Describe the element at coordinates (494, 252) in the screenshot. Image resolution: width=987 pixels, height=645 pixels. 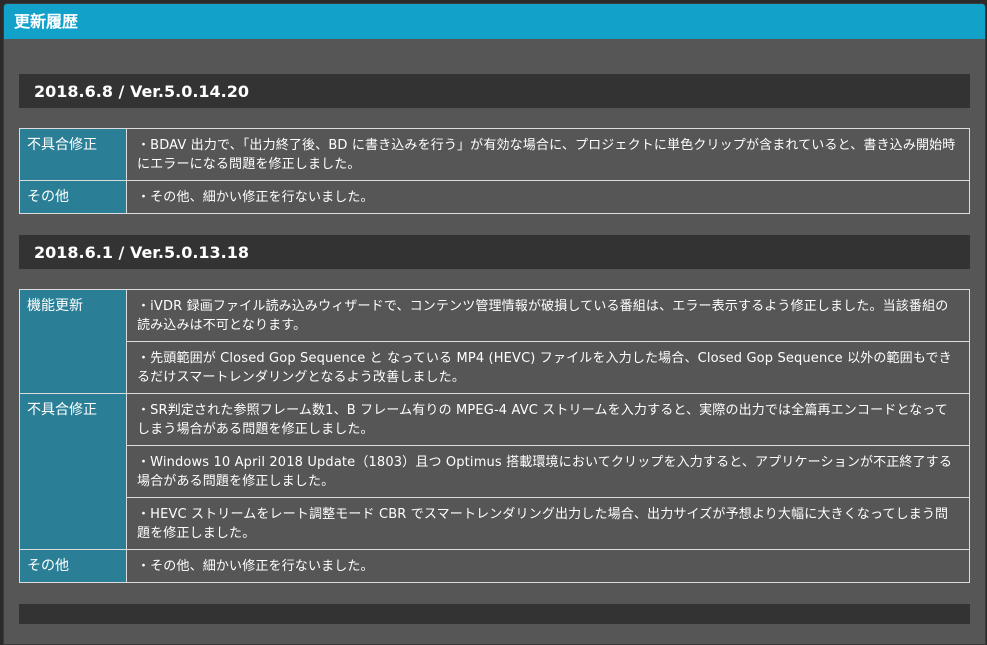
I see `release-heading: 2018.6.1 / Ver.5.0.13.18` at that location.